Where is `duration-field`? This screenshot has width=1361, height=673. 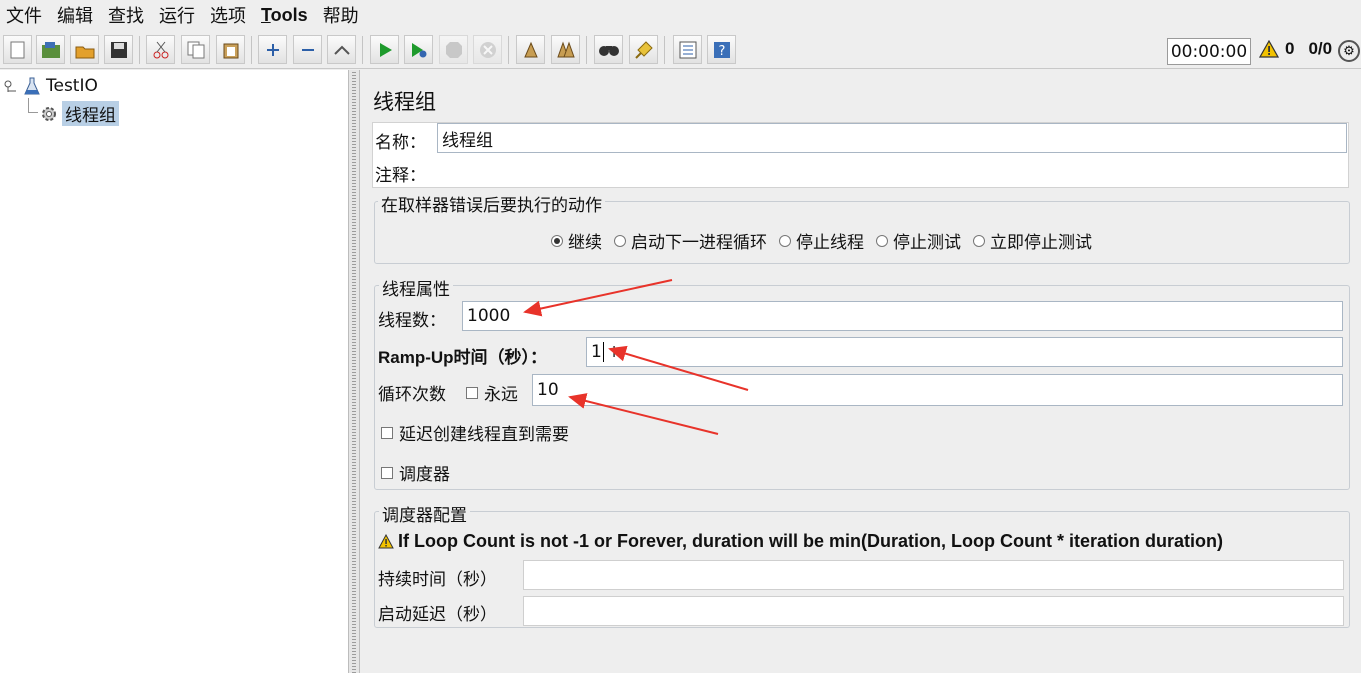
duration-field is located at coordinates (933, 575).